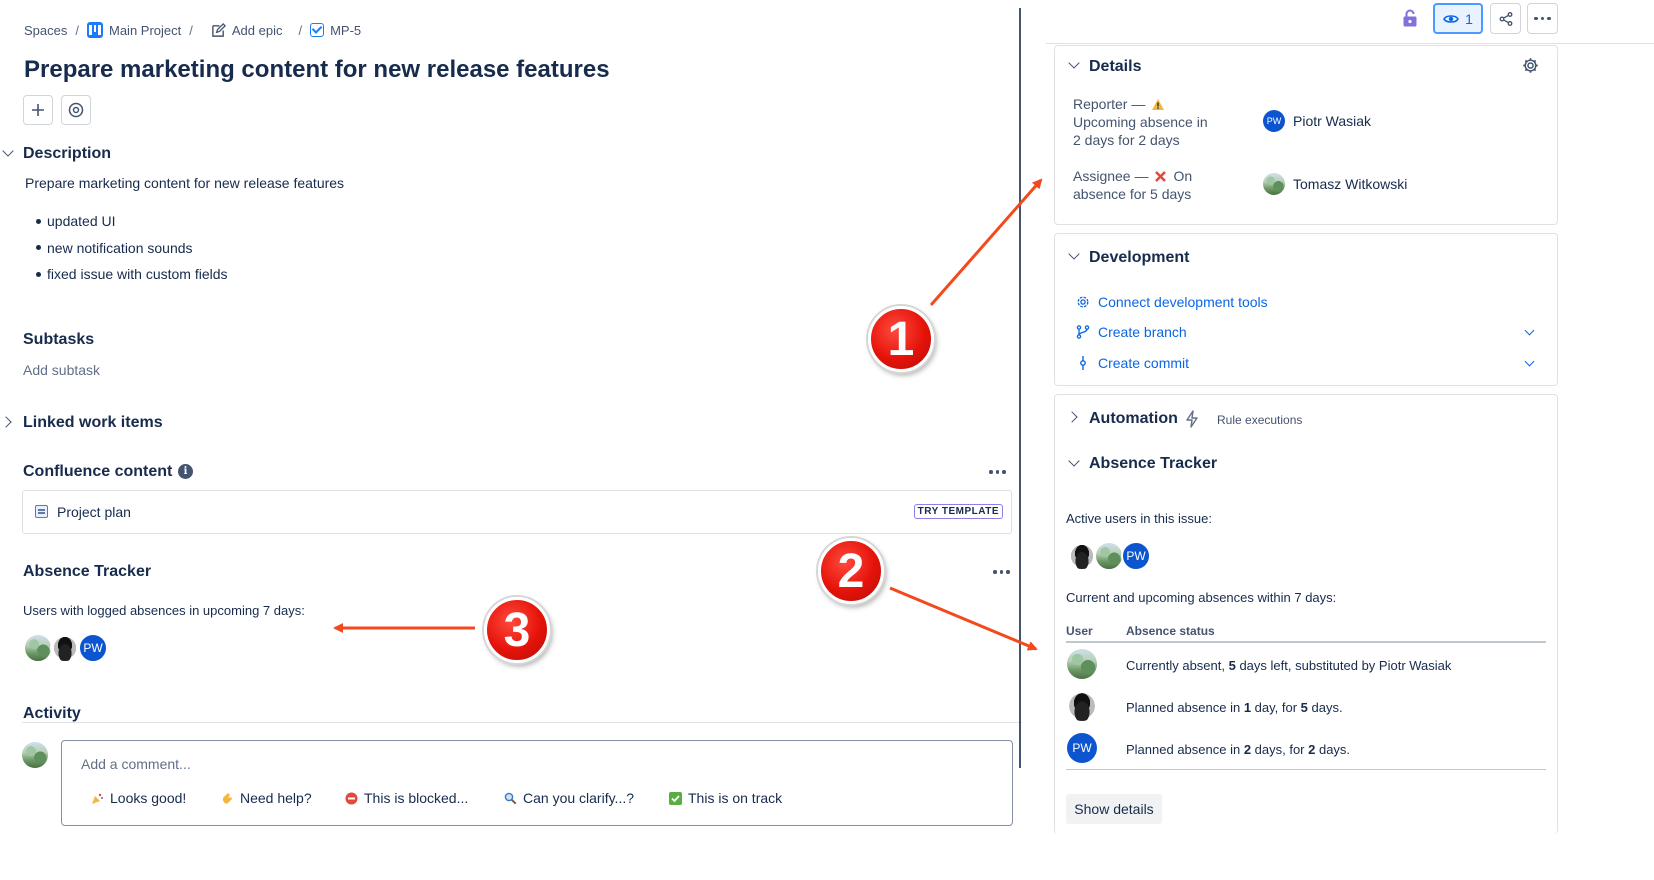 This screenshot has width=1654, height=880. What do you see at coordinates (1410, 18) in the screenshot?
I see `lock-icon` at bounding box center [1410, 18].